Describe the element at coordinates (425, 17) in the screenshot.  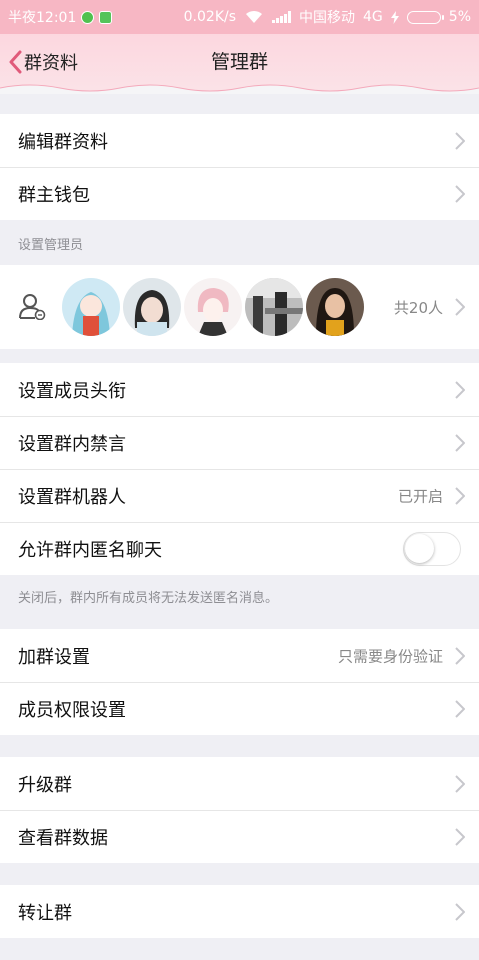
I see `battery-icon` at that location.